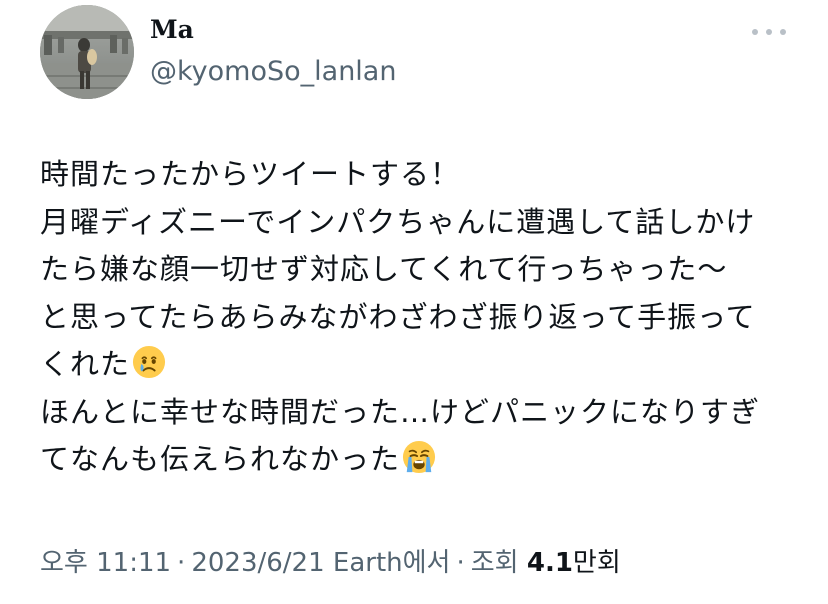 Image resolution: width=828 pixels, height=604 pixels. Describe the element at coordinates (391, 563) in the screenshot. I see `tweet-source: Earth에서` at that location.